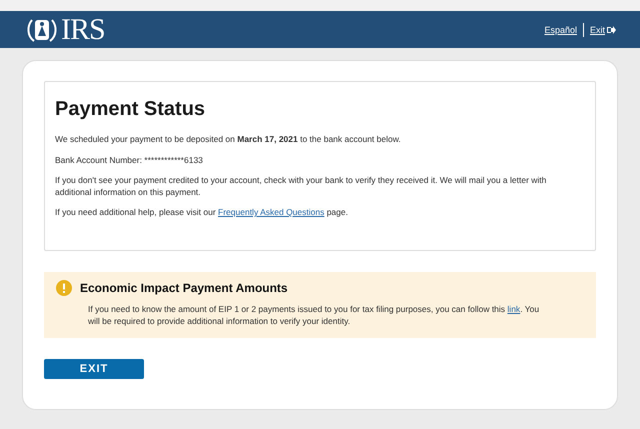 The width and height of the screenshot is (640, 429). Describe the element at coordinates (611, 30) in the screenshot. I see `exit-icon` at that location.